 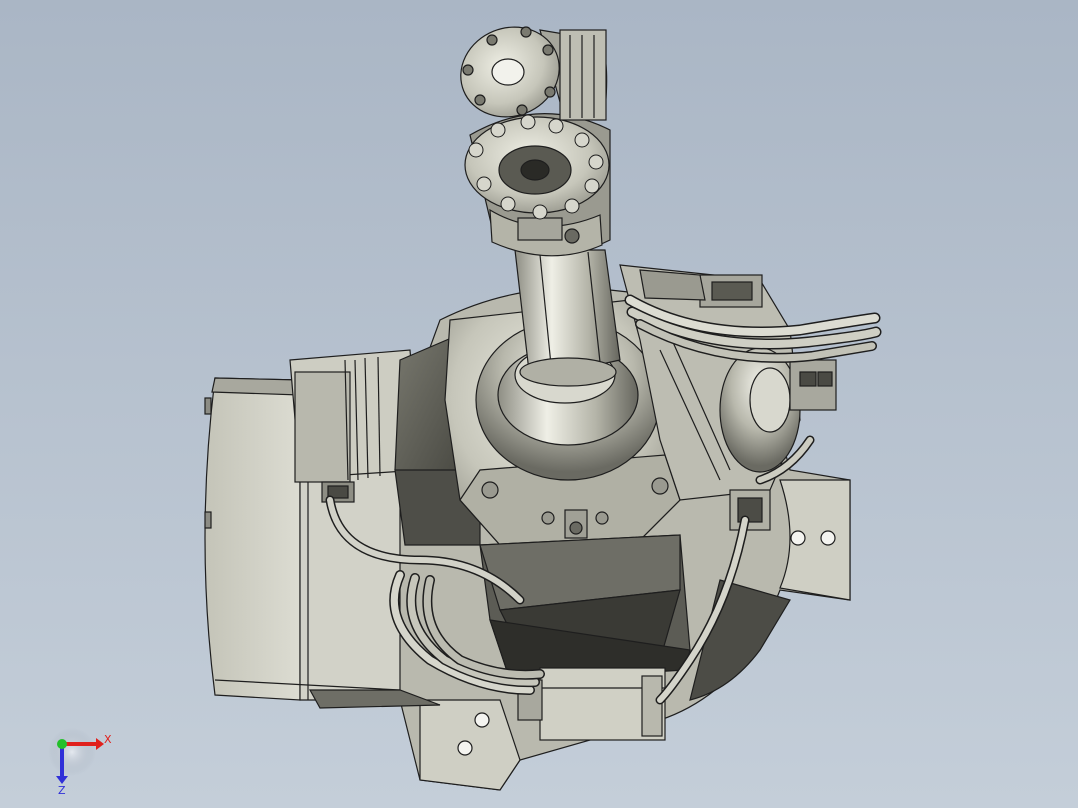 What do you see at coordinates (72, 752) in the screenshot?
I see `triad-background` at bounding box center [72, 752].